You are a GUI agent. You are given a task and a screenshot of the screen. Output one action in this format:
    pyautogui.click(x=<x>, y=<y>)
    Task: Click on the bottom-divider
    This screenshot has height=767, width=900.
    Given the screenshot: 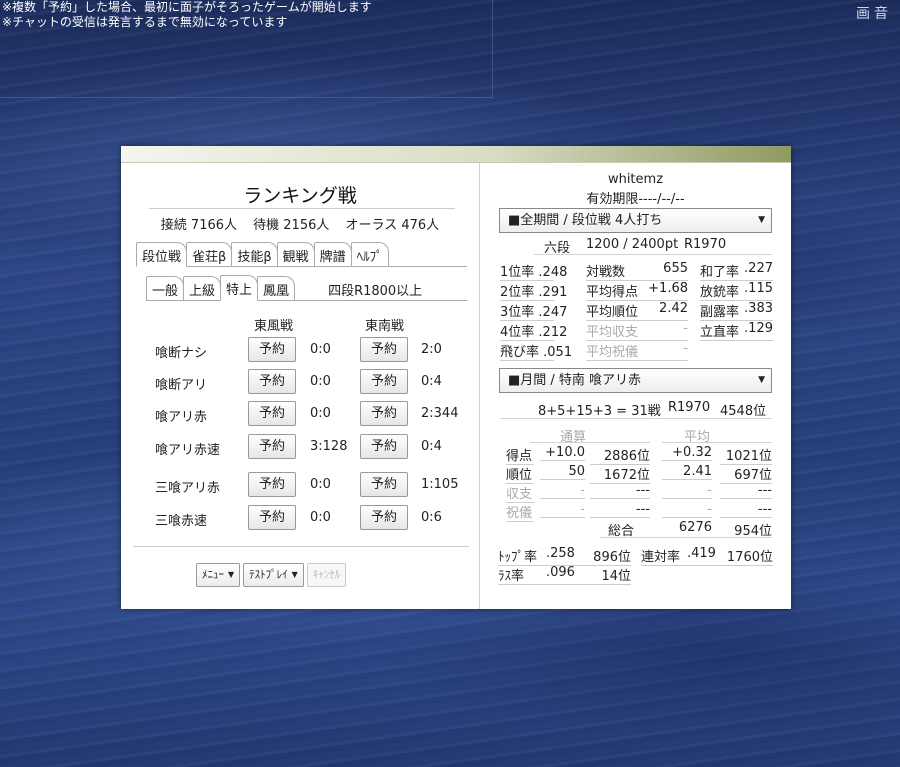 What is the action you would take?
    pyautogui.click(x=301, y=546)
    